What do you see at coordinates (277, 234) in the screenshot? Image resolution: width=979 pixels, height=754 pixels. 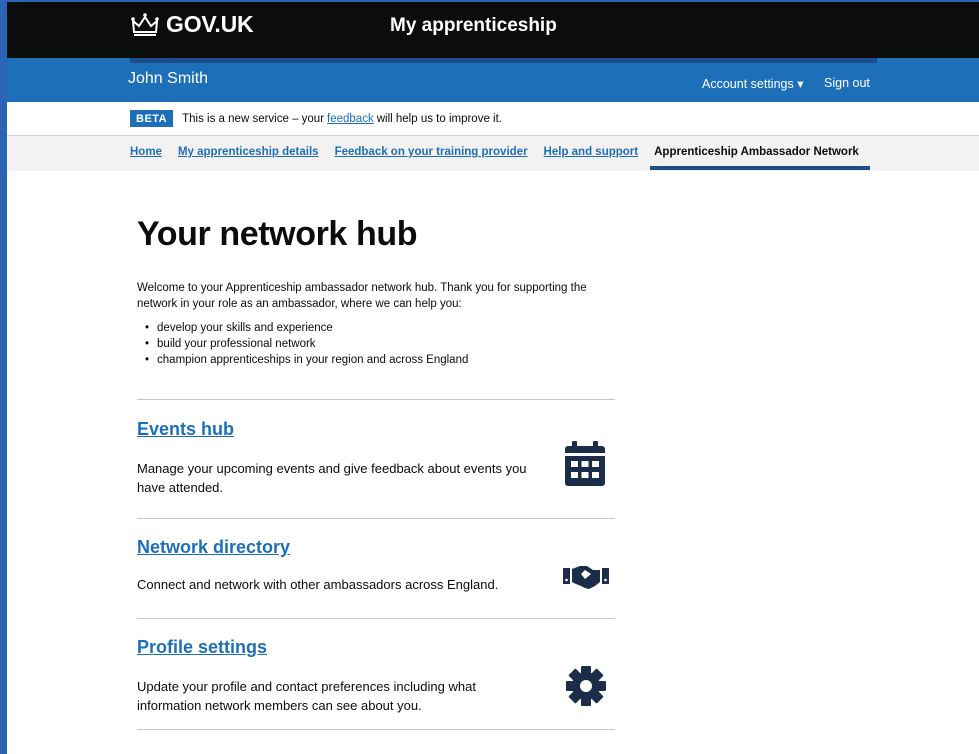 I see `page-title: Your network hub` at bounding box center [277, 234].